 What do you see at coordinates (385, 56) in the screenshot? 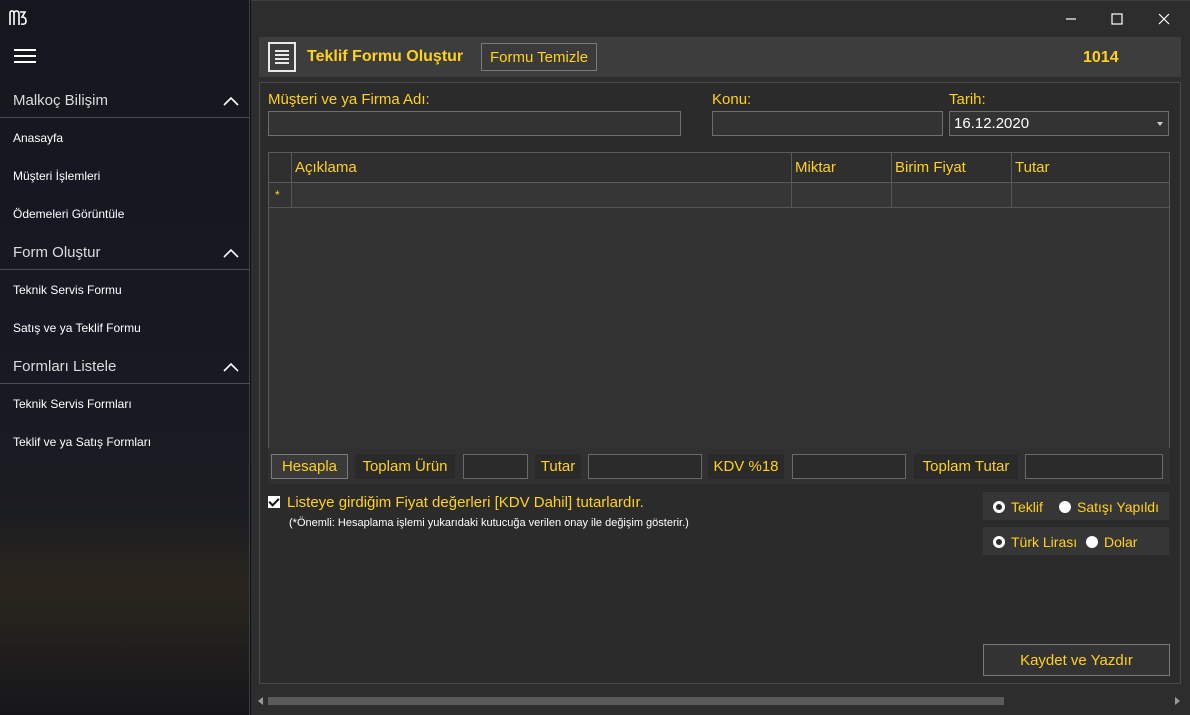
I see `page-title: Teklif Formu Oluştur` at bounding box center [385, 56].